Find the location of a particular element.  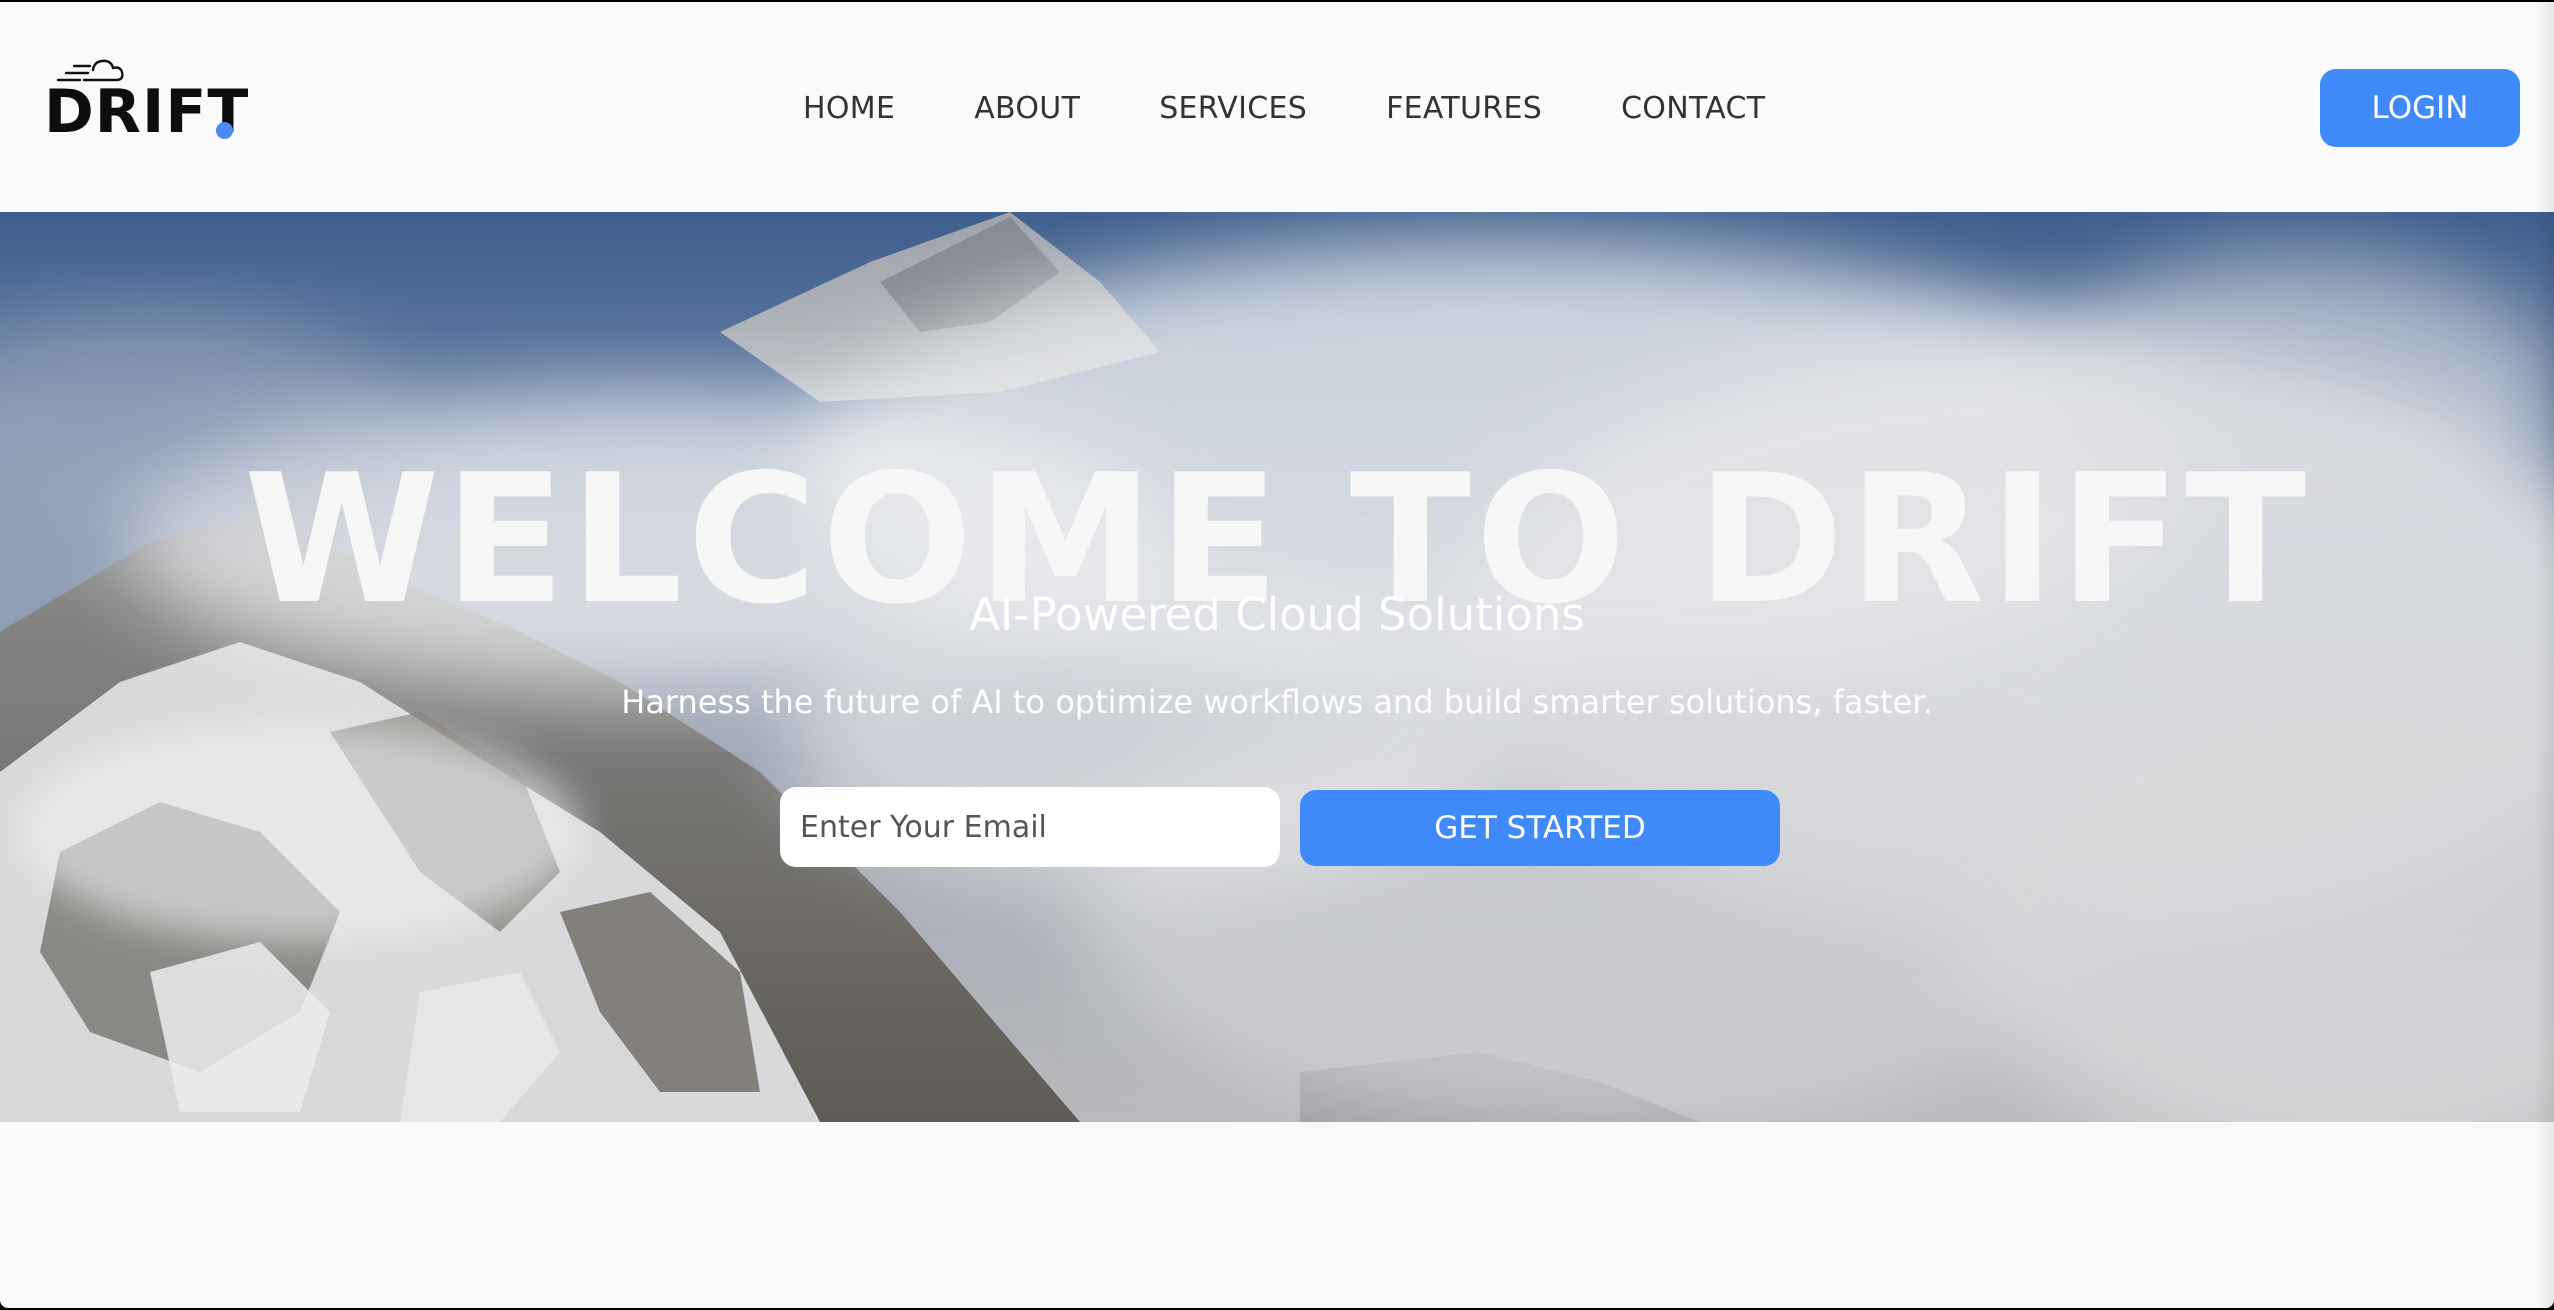

nav-link-home: HOME is located at coordinates (849, 108).